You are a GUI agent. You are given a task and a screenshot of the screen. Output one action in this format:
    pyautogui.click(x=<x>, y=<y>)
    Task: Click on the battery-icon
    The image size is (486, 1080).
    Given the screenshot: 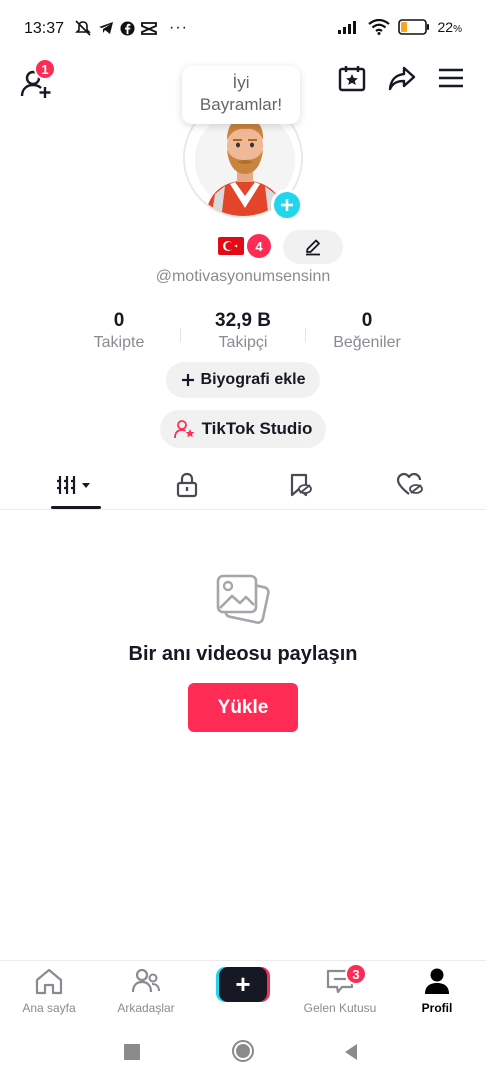 What is the action you would take?
    pyautogui.click(x=413, y=27)
    